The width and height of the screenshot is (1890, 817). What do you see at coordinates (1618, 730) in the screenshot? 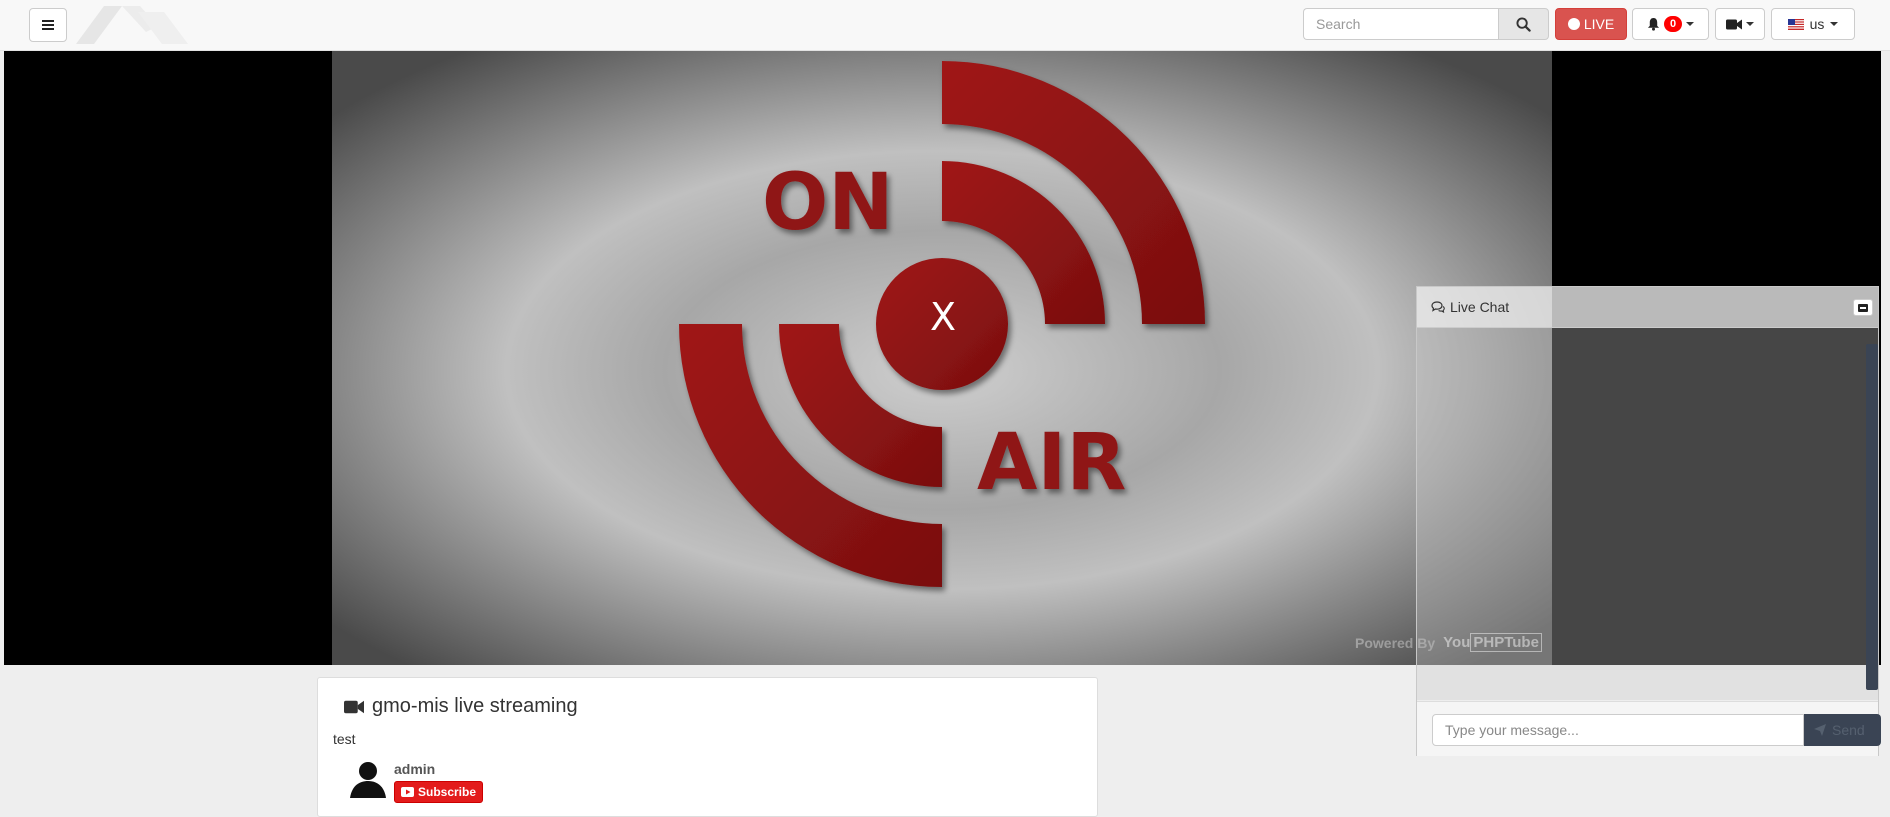
I see `chat-message-input` at bounding box center [1618, 730].